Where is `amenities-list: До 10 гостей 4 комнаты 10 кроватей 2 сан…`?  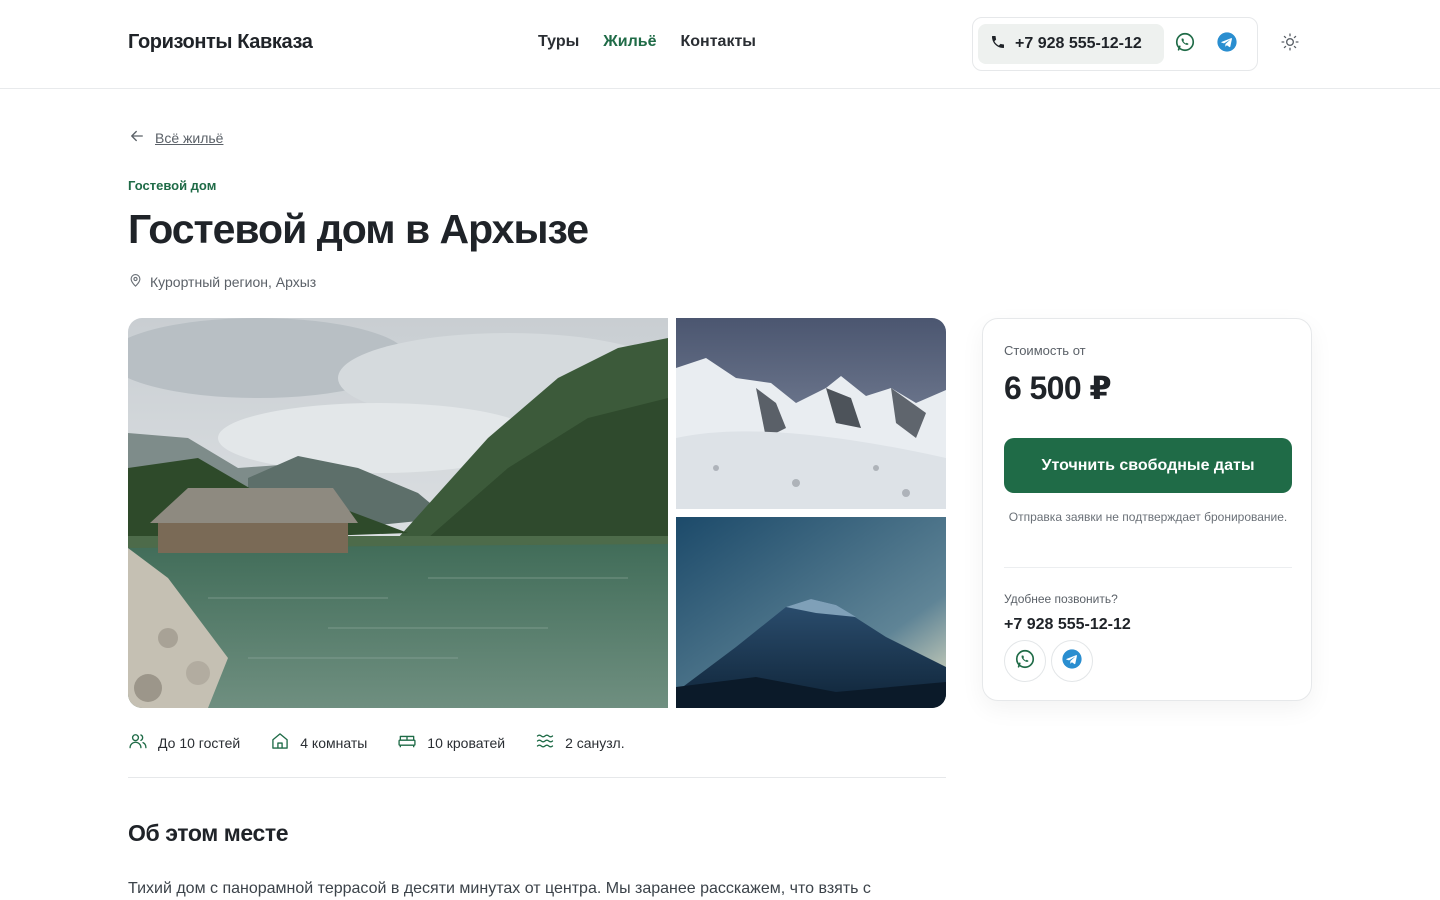
amenities-list: До 10 гостей 4 комнаты 10 кроватей 2 сан… is located at coordinates (376, 742).